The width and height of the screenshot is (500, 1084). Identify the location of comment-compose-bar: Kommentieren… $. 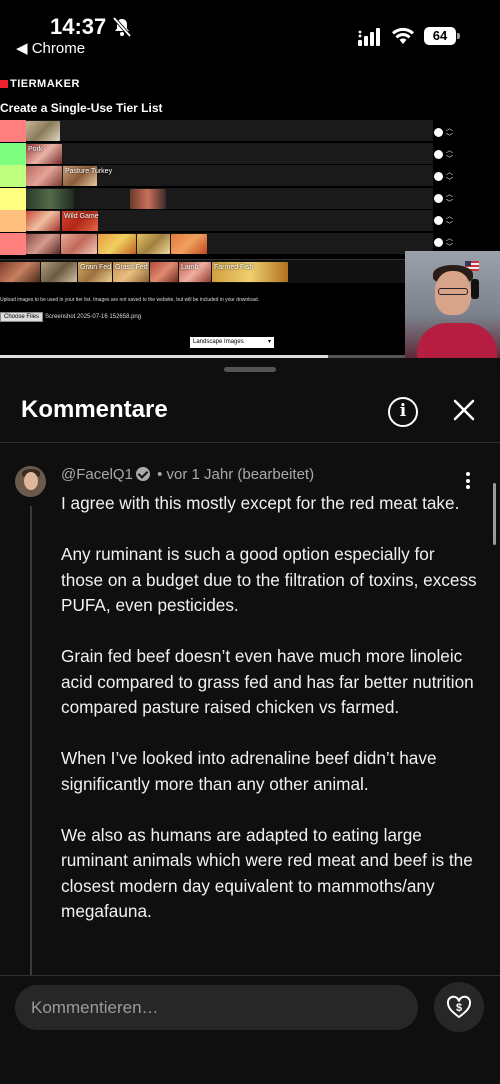
(250, 1029).